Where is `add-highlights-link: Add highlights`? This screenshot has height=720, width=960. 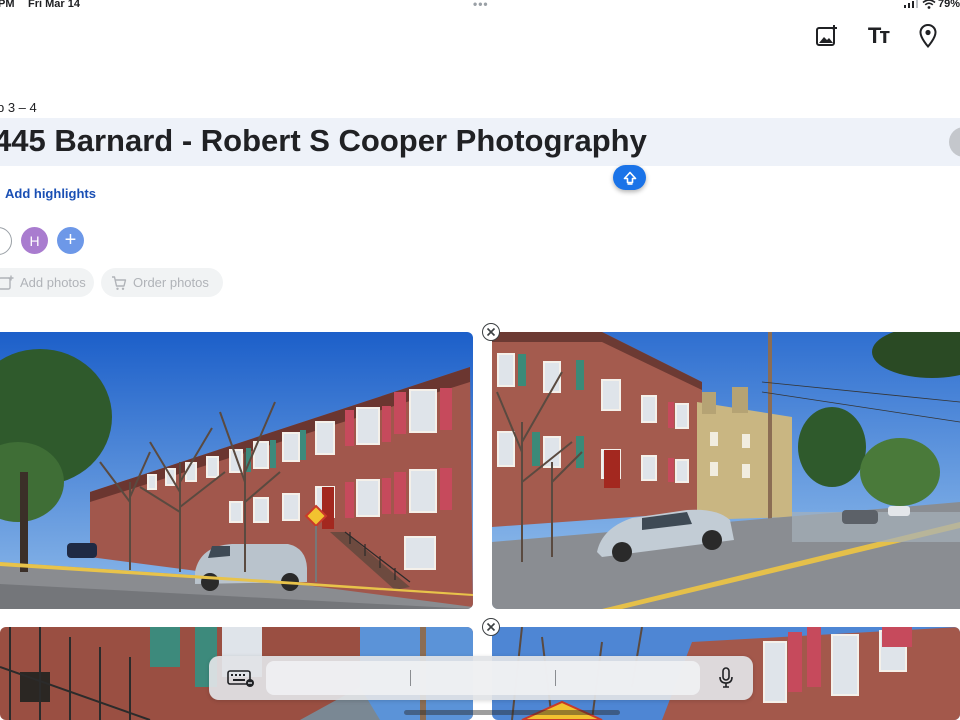
add-highlights-link: Add highlights is located at coordinates (50, 193).